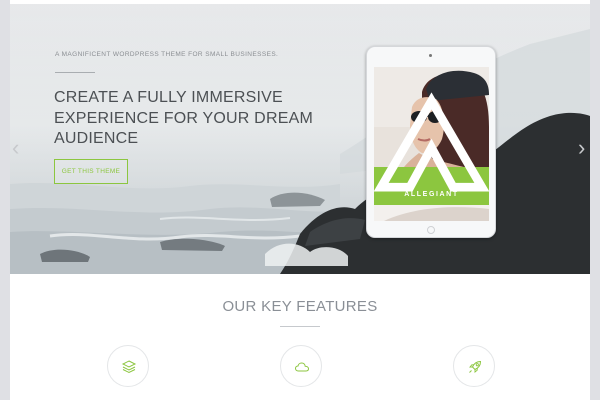 The image size is (600, 400). What do you see at coordinates (91, 171) in the screenshot?
I see `get-this-theme-button: GET THIS THEME` at bounding box center [91, 171].